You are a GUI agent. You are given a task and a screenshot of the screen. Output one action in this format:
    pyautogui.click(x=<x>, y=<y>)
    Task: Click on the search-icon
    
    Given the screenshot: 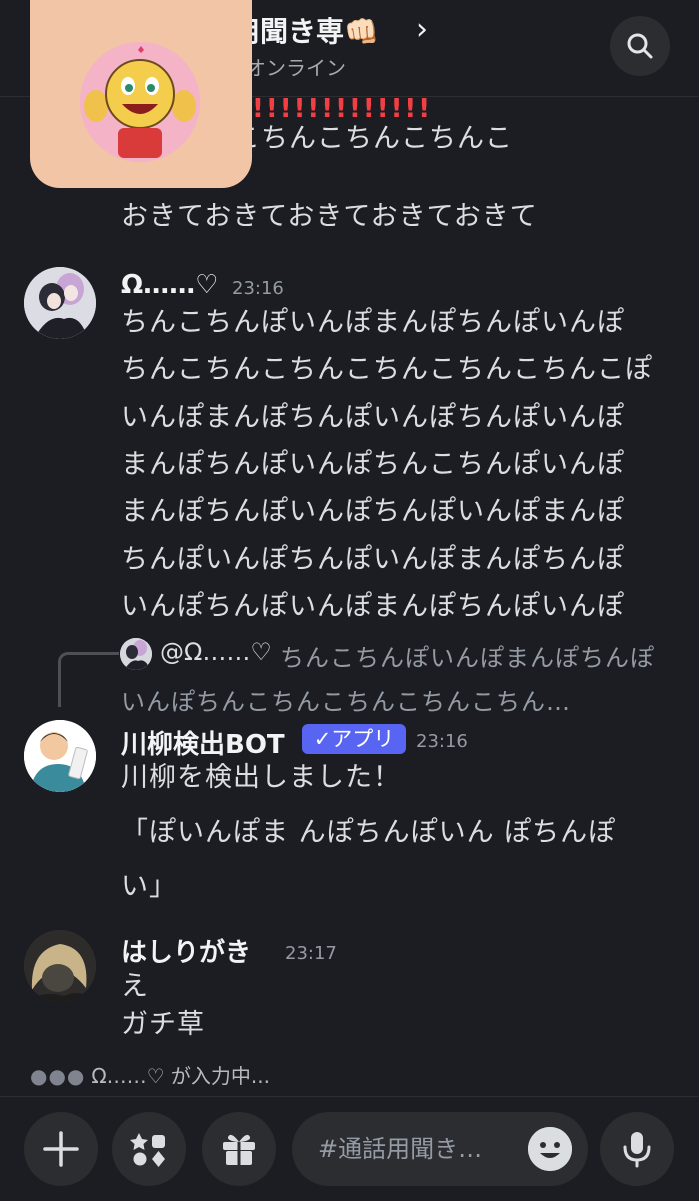 What is the action you would take?
    pyautogui.click(x=640, y=46)
    